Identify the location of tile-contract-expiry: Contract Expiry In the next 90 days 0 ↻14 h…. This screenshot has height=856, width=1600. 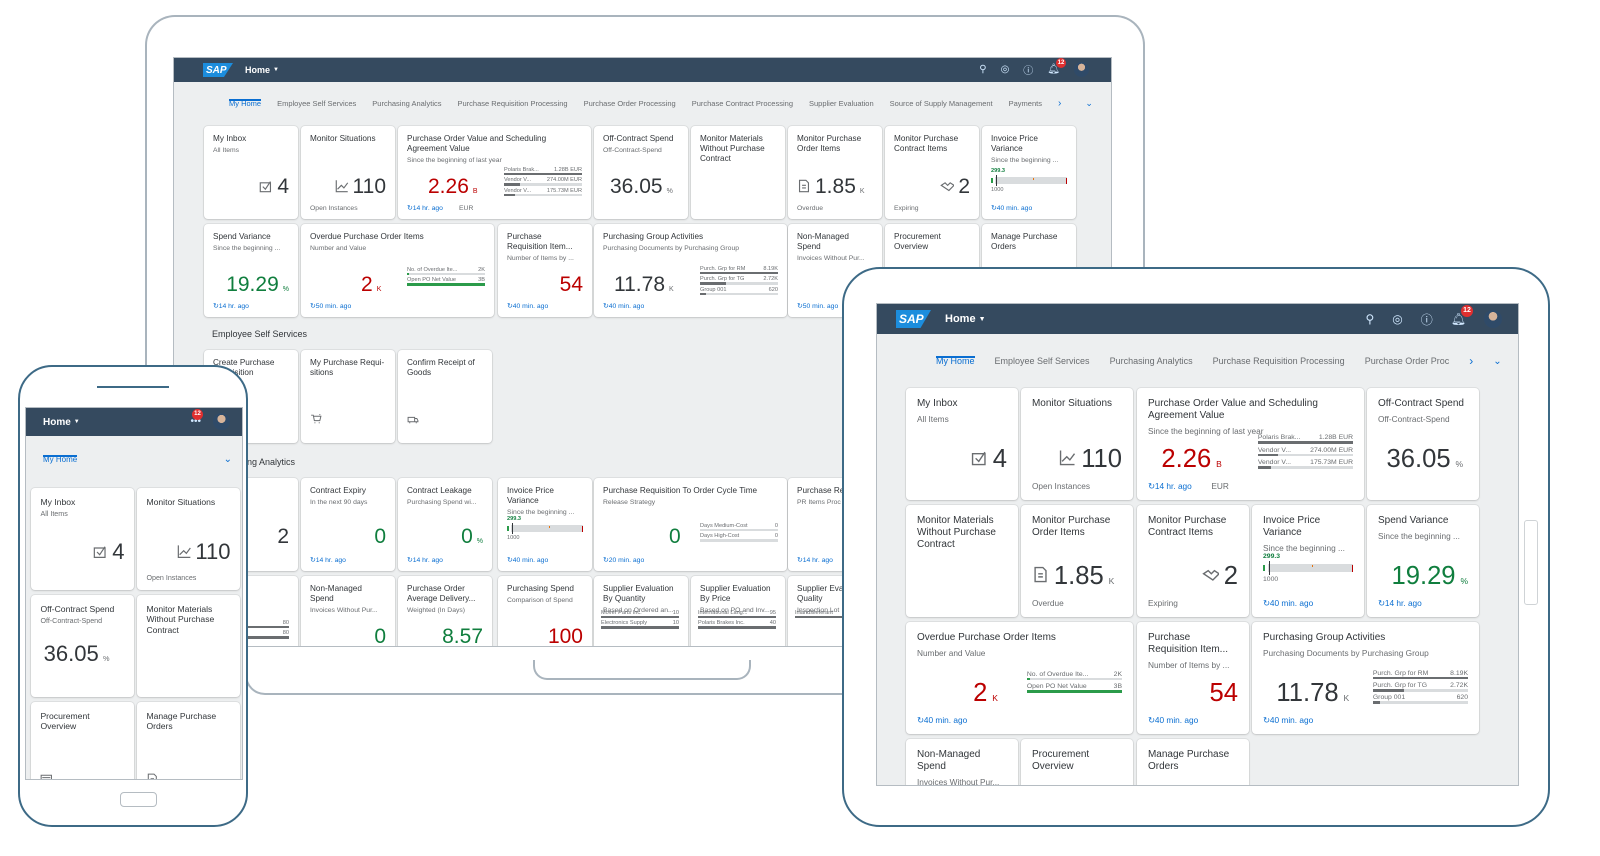
(348, 524).